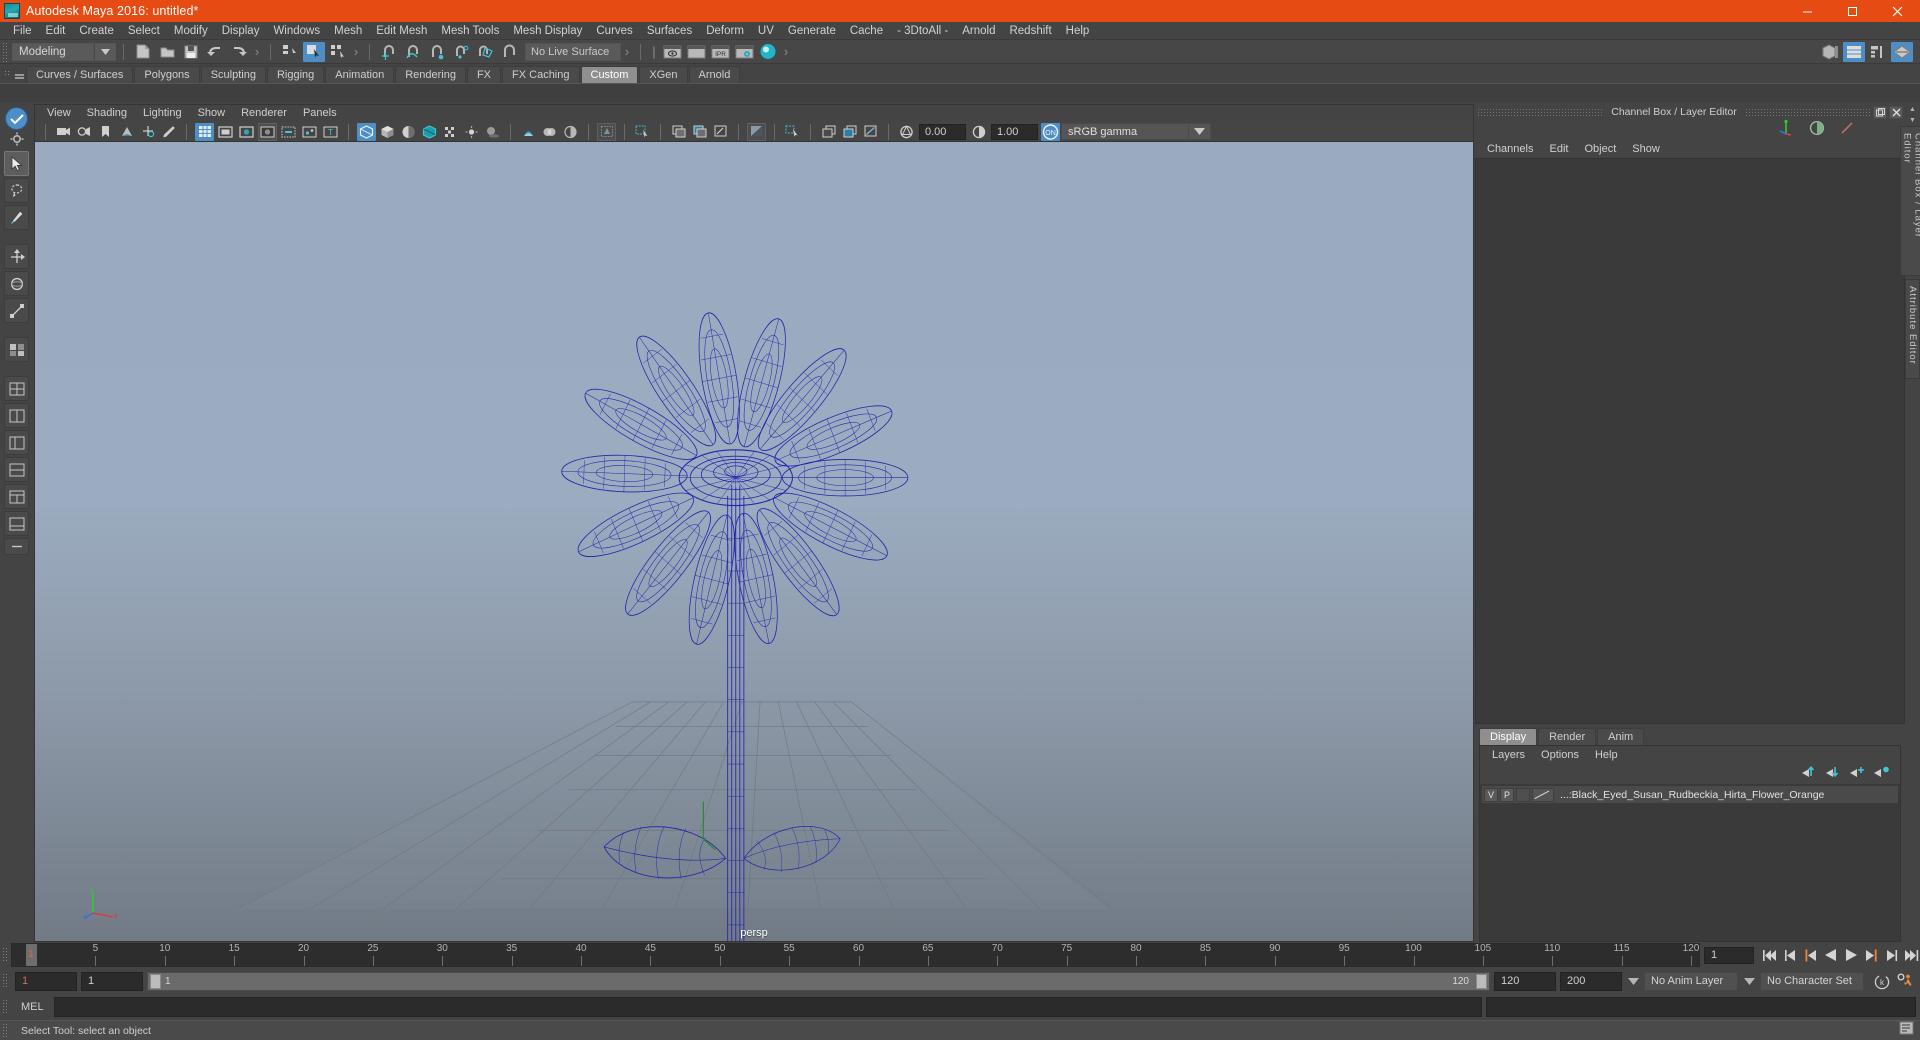  What do you see at coordinates (241, 31) in the screenshot?
I see `menu-display: Display` at bounding box center [241, 31].